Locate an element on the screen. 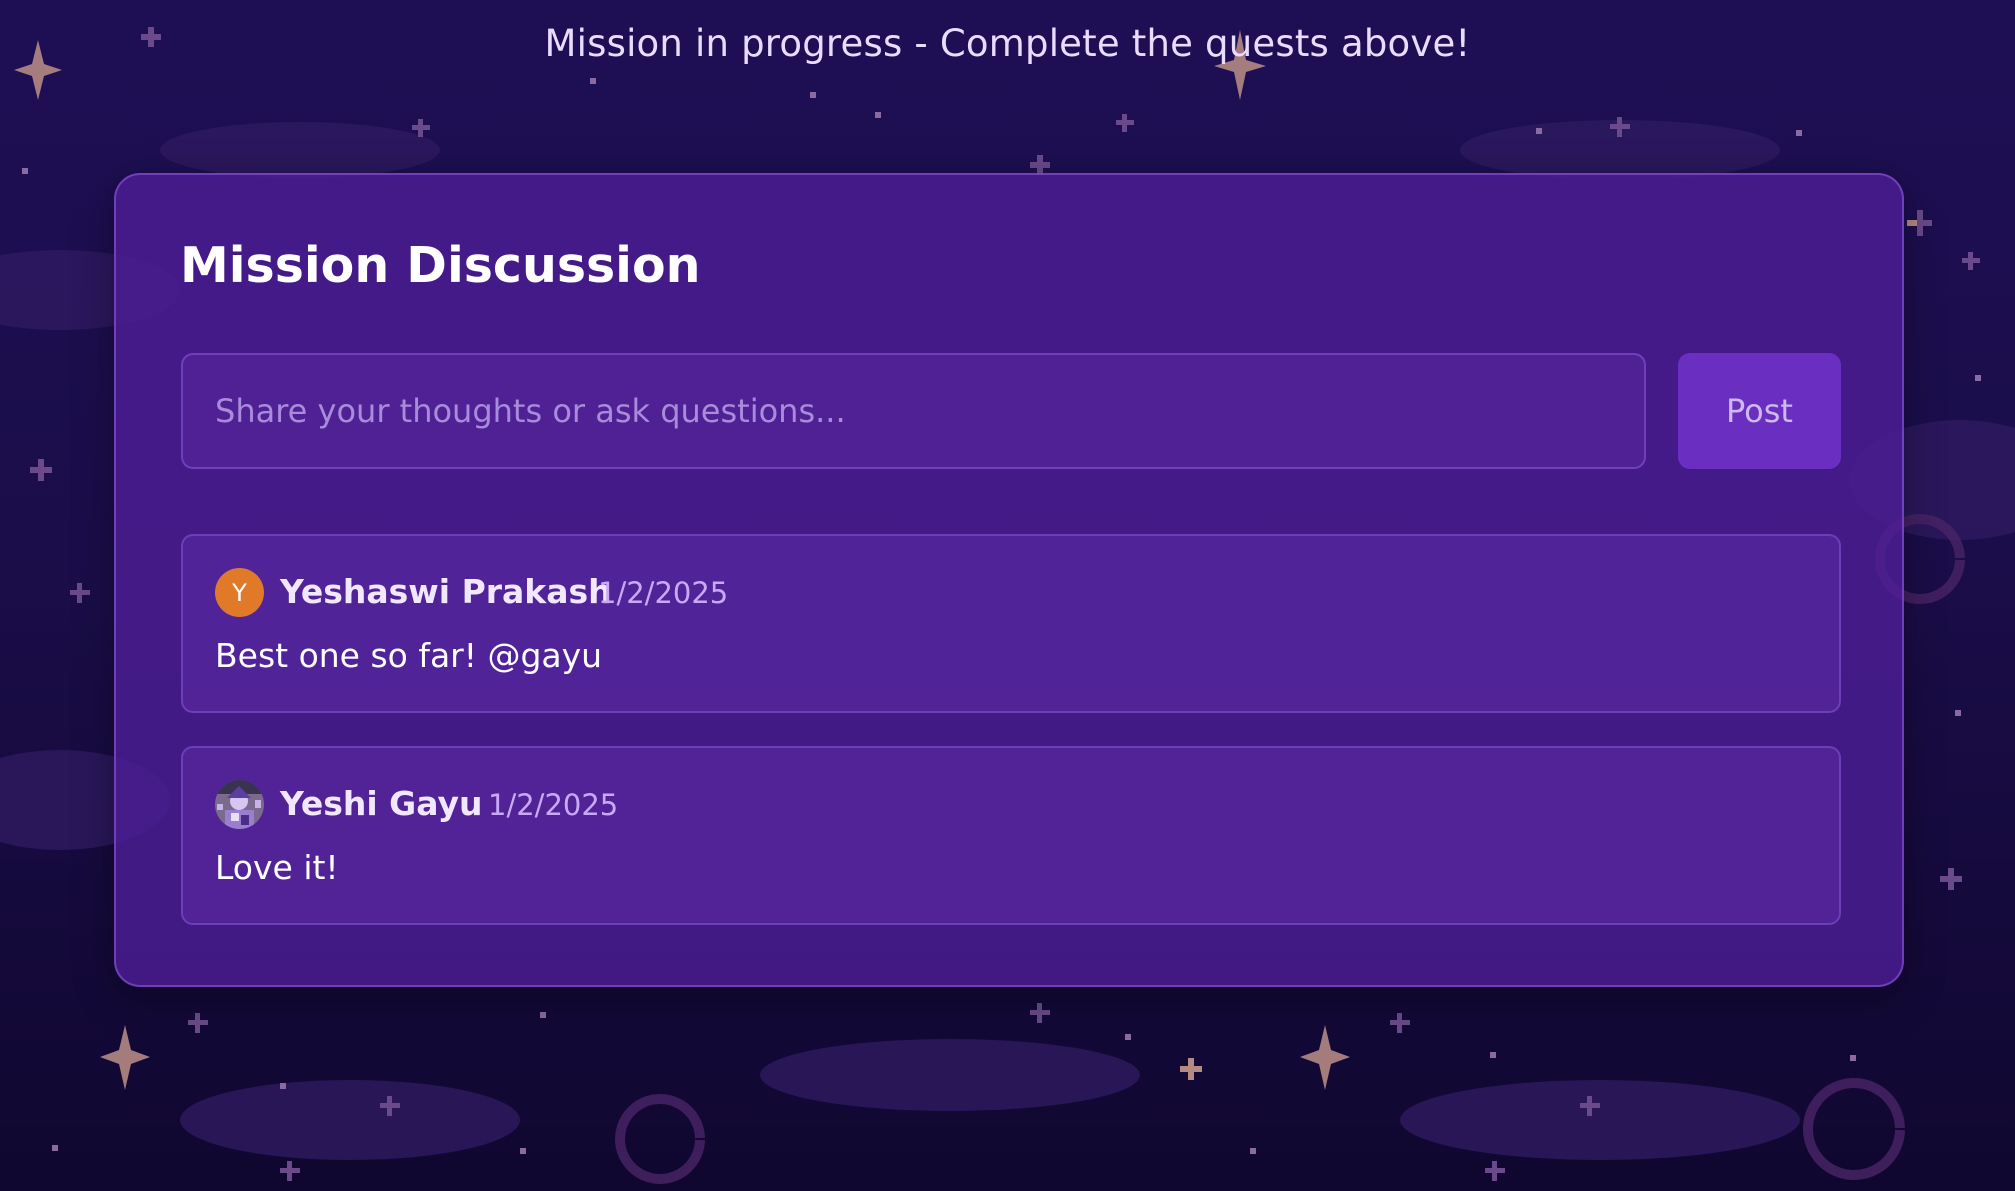 This screenshot has height=1191, width=2015. comment-author: Yeshaswi Prakash is located at coordinates (446, 591).